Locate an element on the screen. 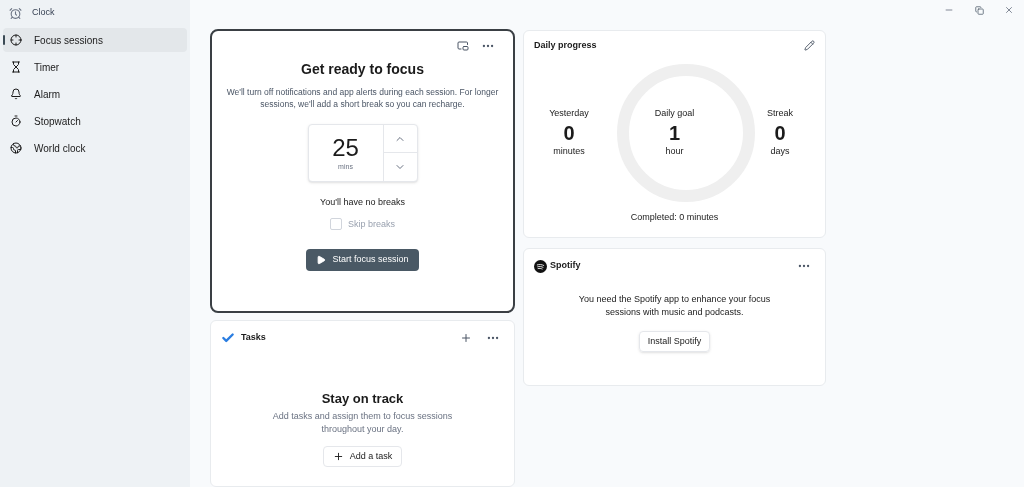  stopwatch-icon is located at coordinates (16, 121).